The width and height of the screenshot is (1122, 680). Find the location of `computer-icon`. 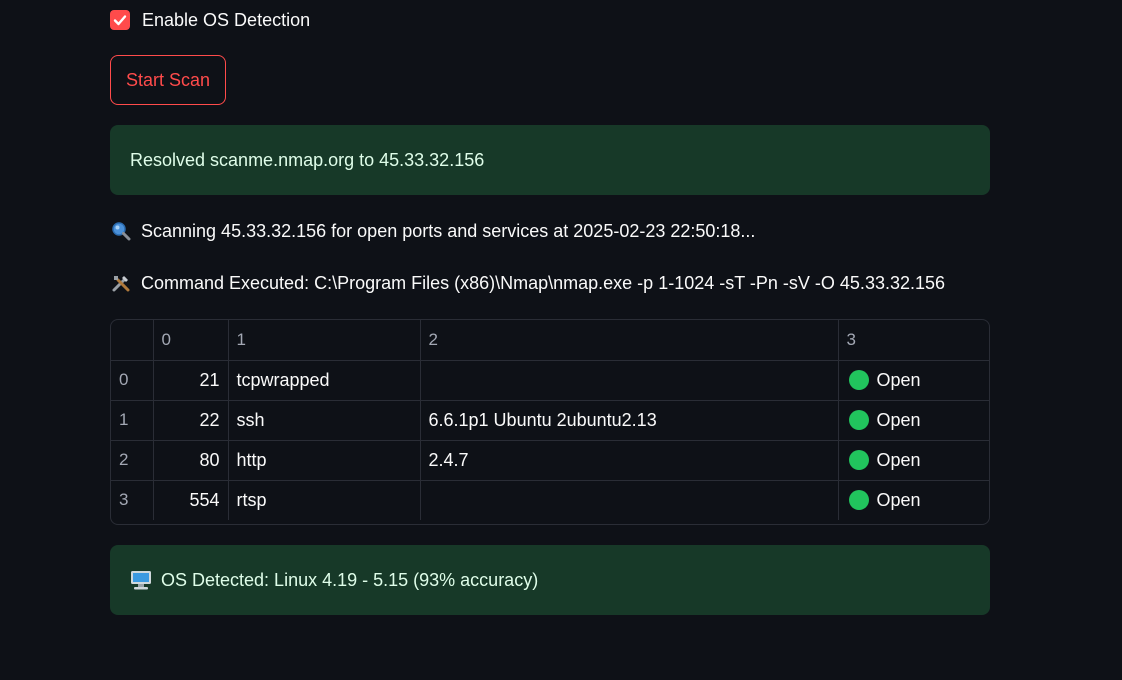

computer-icon is located at coordinates (141, 580).